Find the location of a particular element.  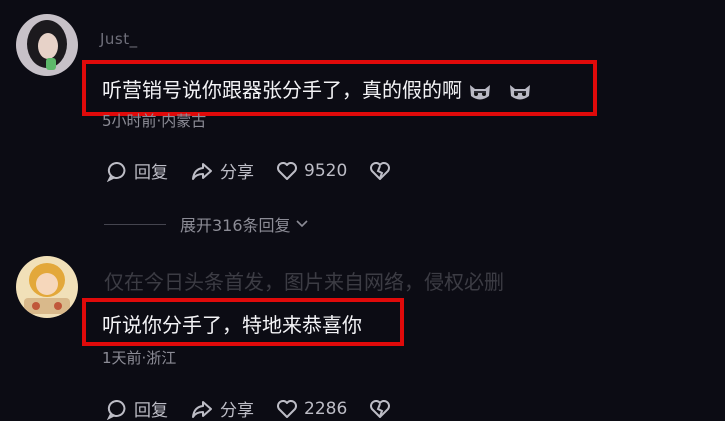

comment-text: 听营销号说你跟器张分手了，真的假的啊 is located at coordinates (317, 88).